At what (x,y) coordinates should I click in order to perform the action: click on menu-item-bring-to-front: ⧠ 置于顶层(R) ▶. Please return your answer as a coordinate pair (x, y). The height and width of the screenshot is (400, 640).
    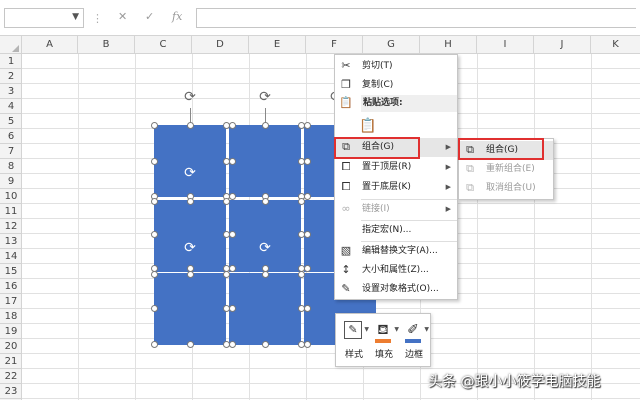
    Looking at the image, I should click on (396, 167).